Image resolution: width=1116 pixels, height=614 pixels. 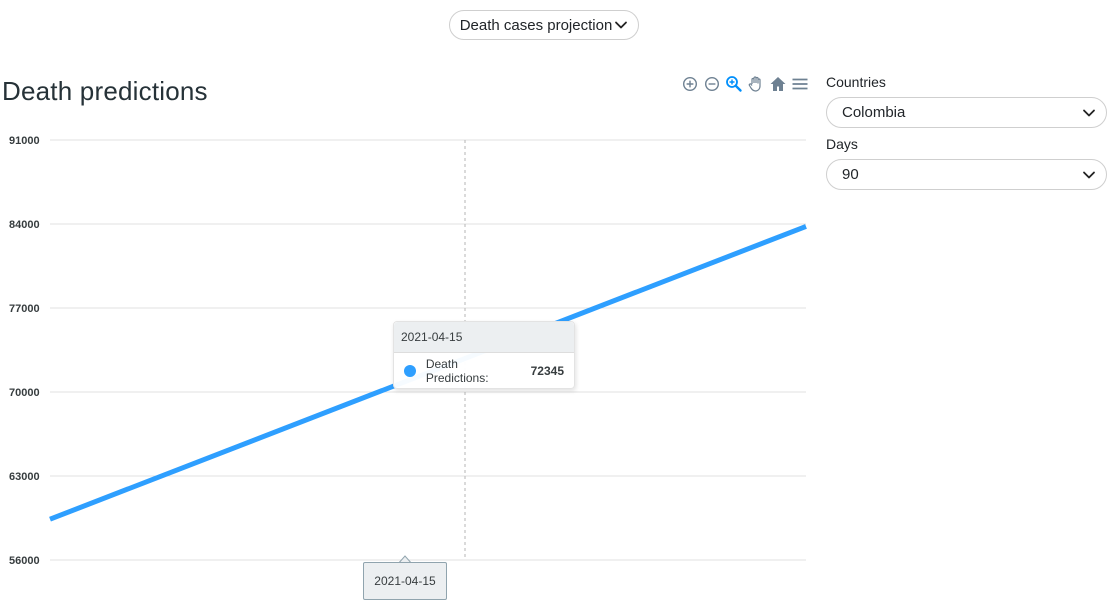 What do you see at coordinates (856, 82) in the screenshot?
I see `countries-label: Countries` at bounding box center [856, 82].